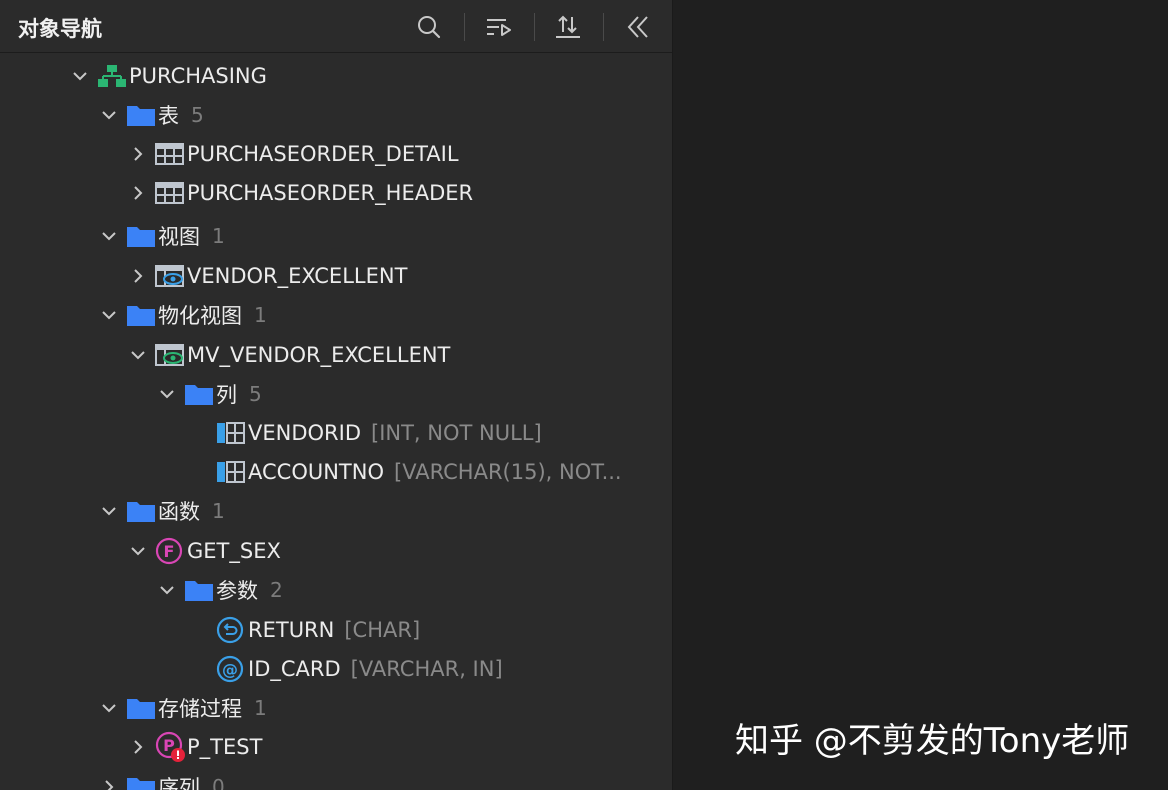 This screenshot has width=1168, height=790. I want to click on param-type: [CHAR], so click(382, 630).